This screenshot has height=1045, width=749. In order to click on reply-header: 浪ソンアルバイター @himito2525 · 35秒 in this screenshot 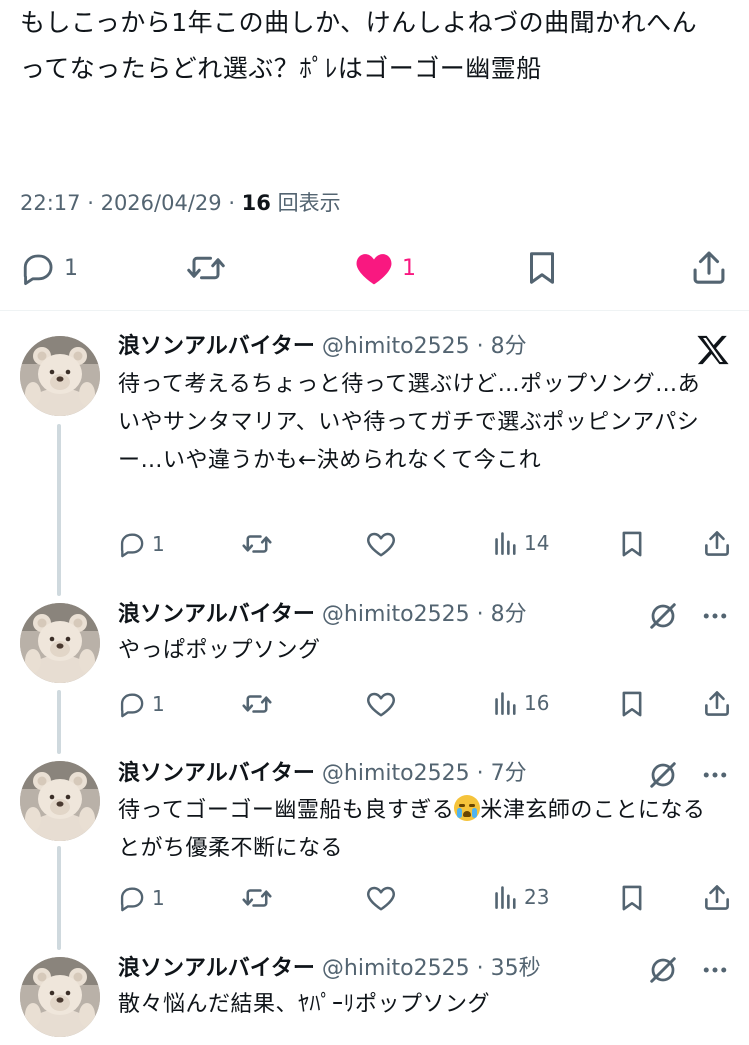, I will do `click(329, 968)`.